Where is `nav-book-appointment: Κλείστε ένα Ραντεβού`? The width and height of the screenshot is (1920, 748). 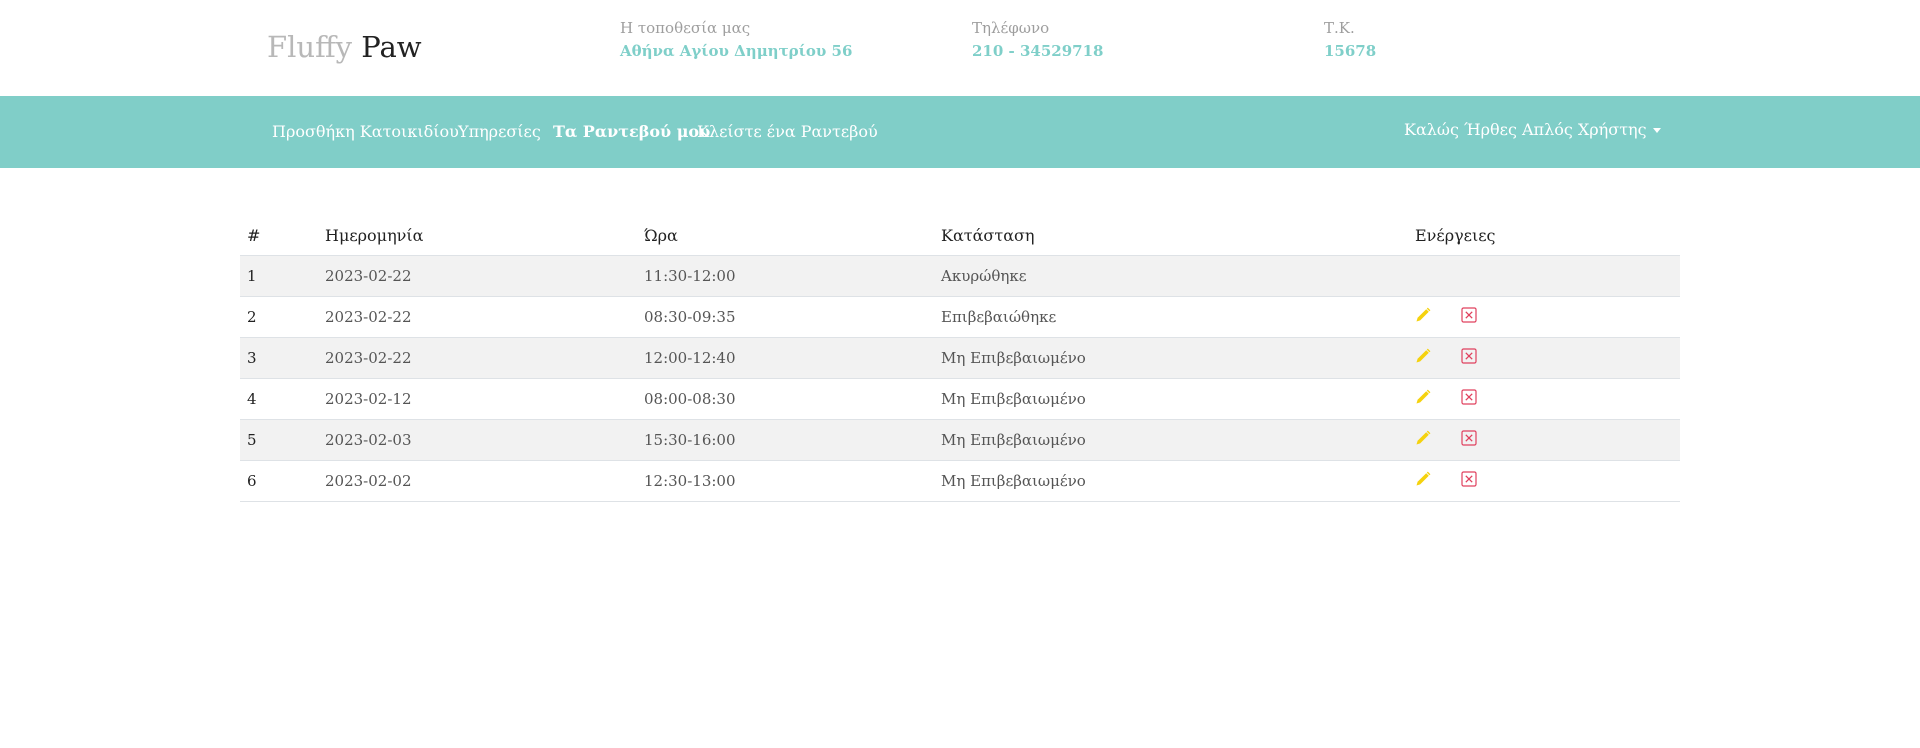
nav-book-appointment: Κλείστε ένα Ραντεβού is located at coordinates (787, 131).